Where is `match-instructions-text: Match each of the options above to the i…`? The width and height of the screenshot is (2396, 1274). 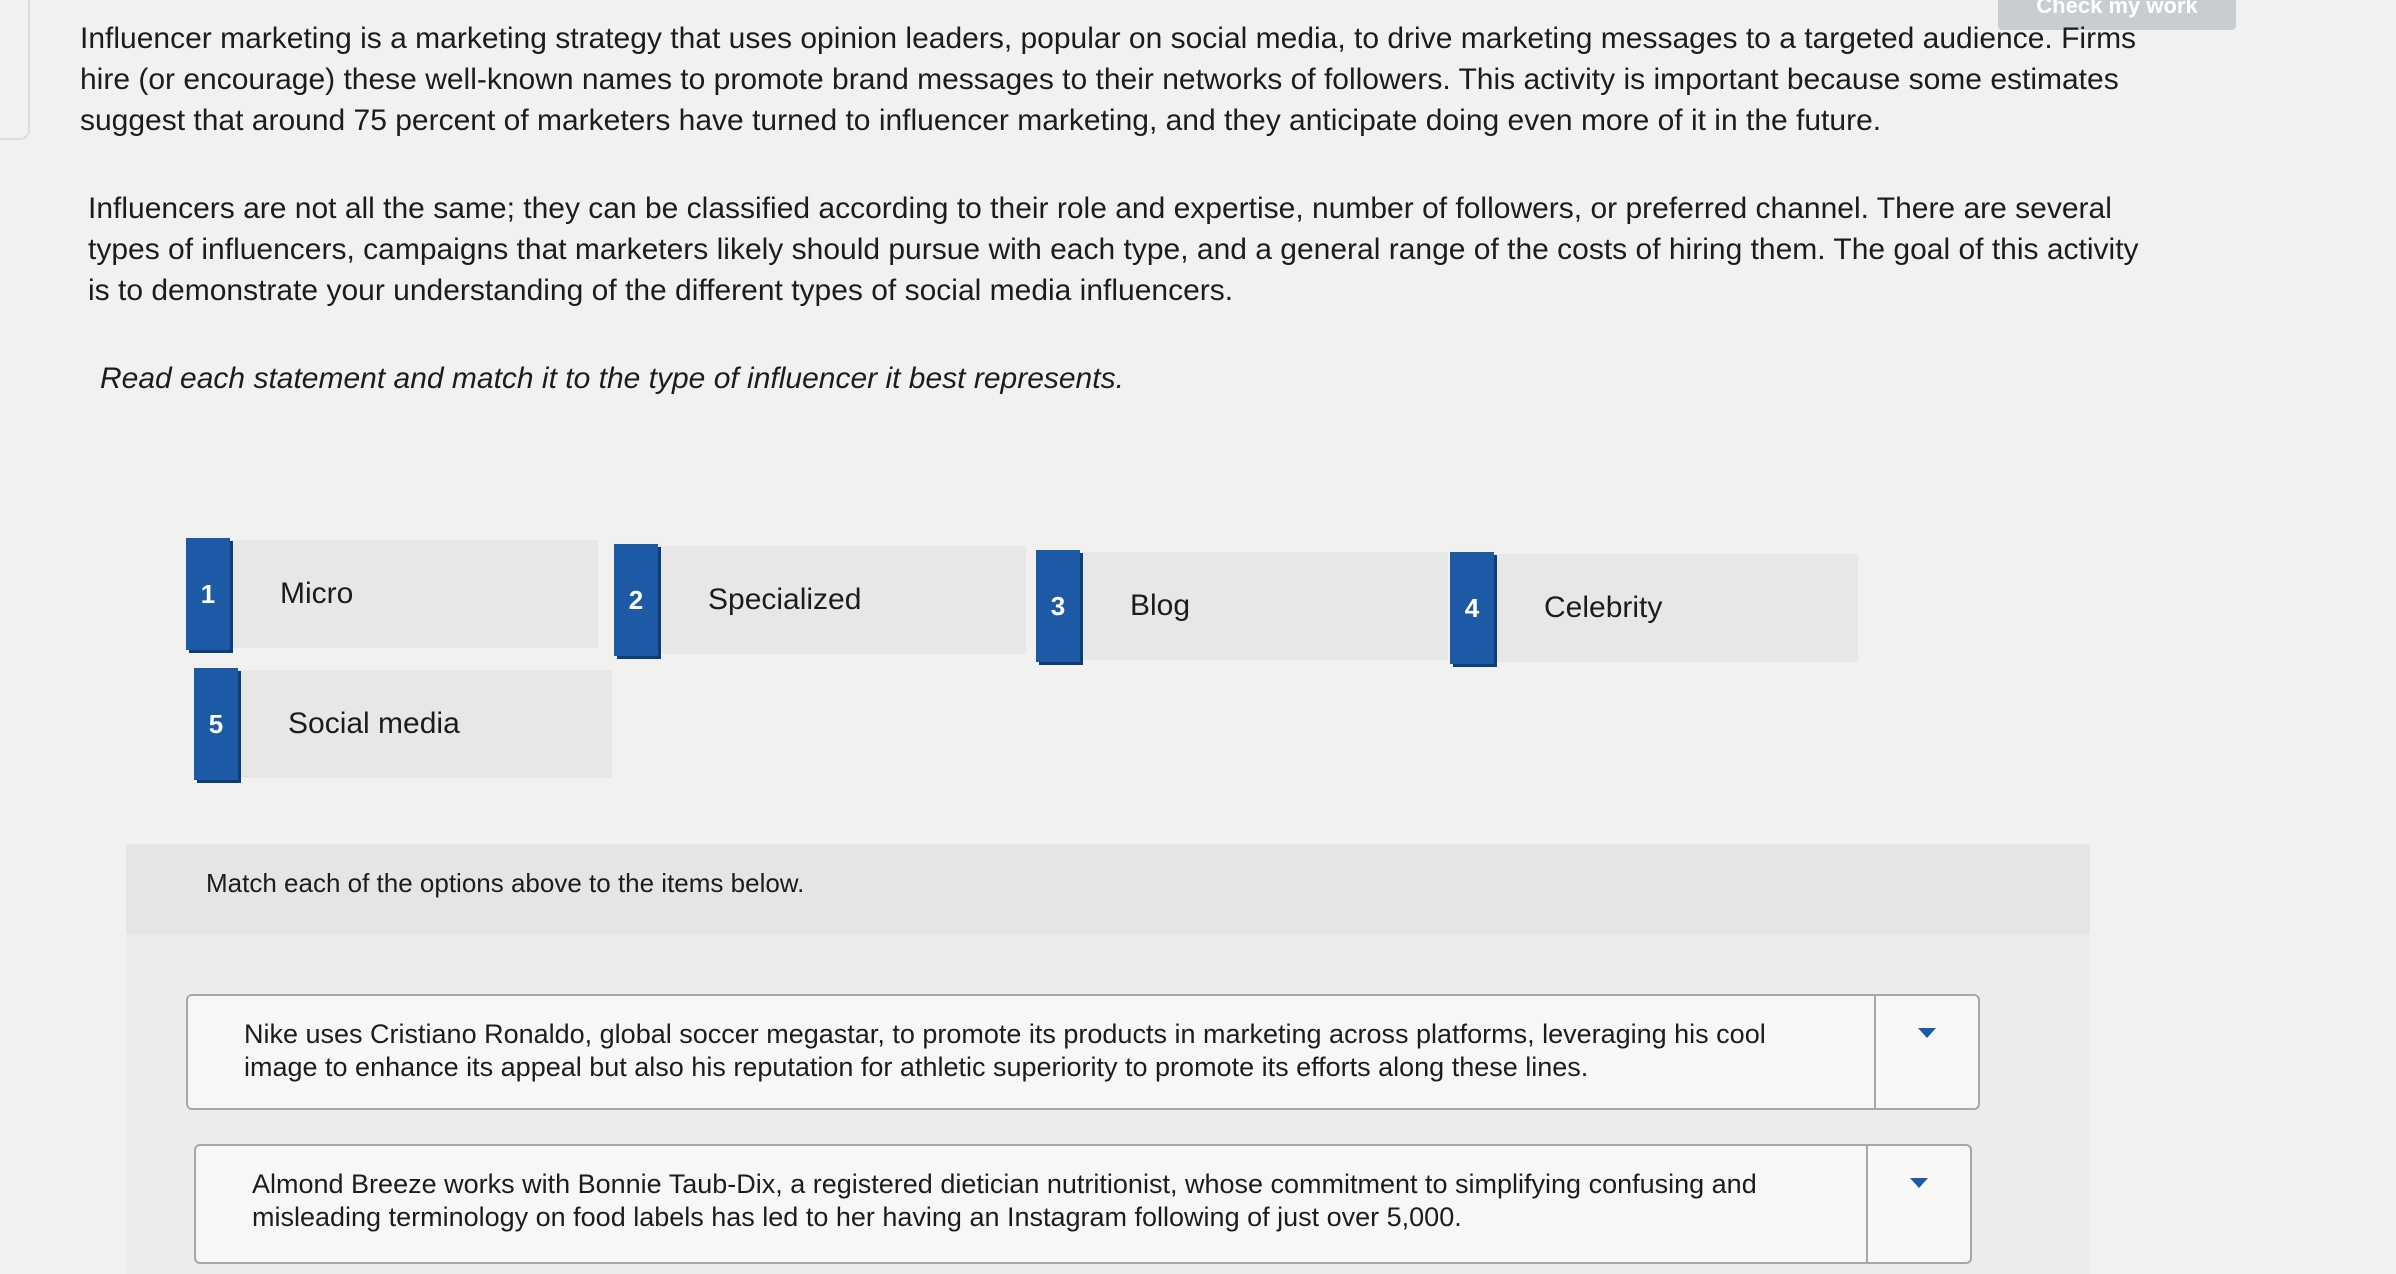 match-instructions-text: Match each of the options above to the i… is located at coordinates (505, 883).